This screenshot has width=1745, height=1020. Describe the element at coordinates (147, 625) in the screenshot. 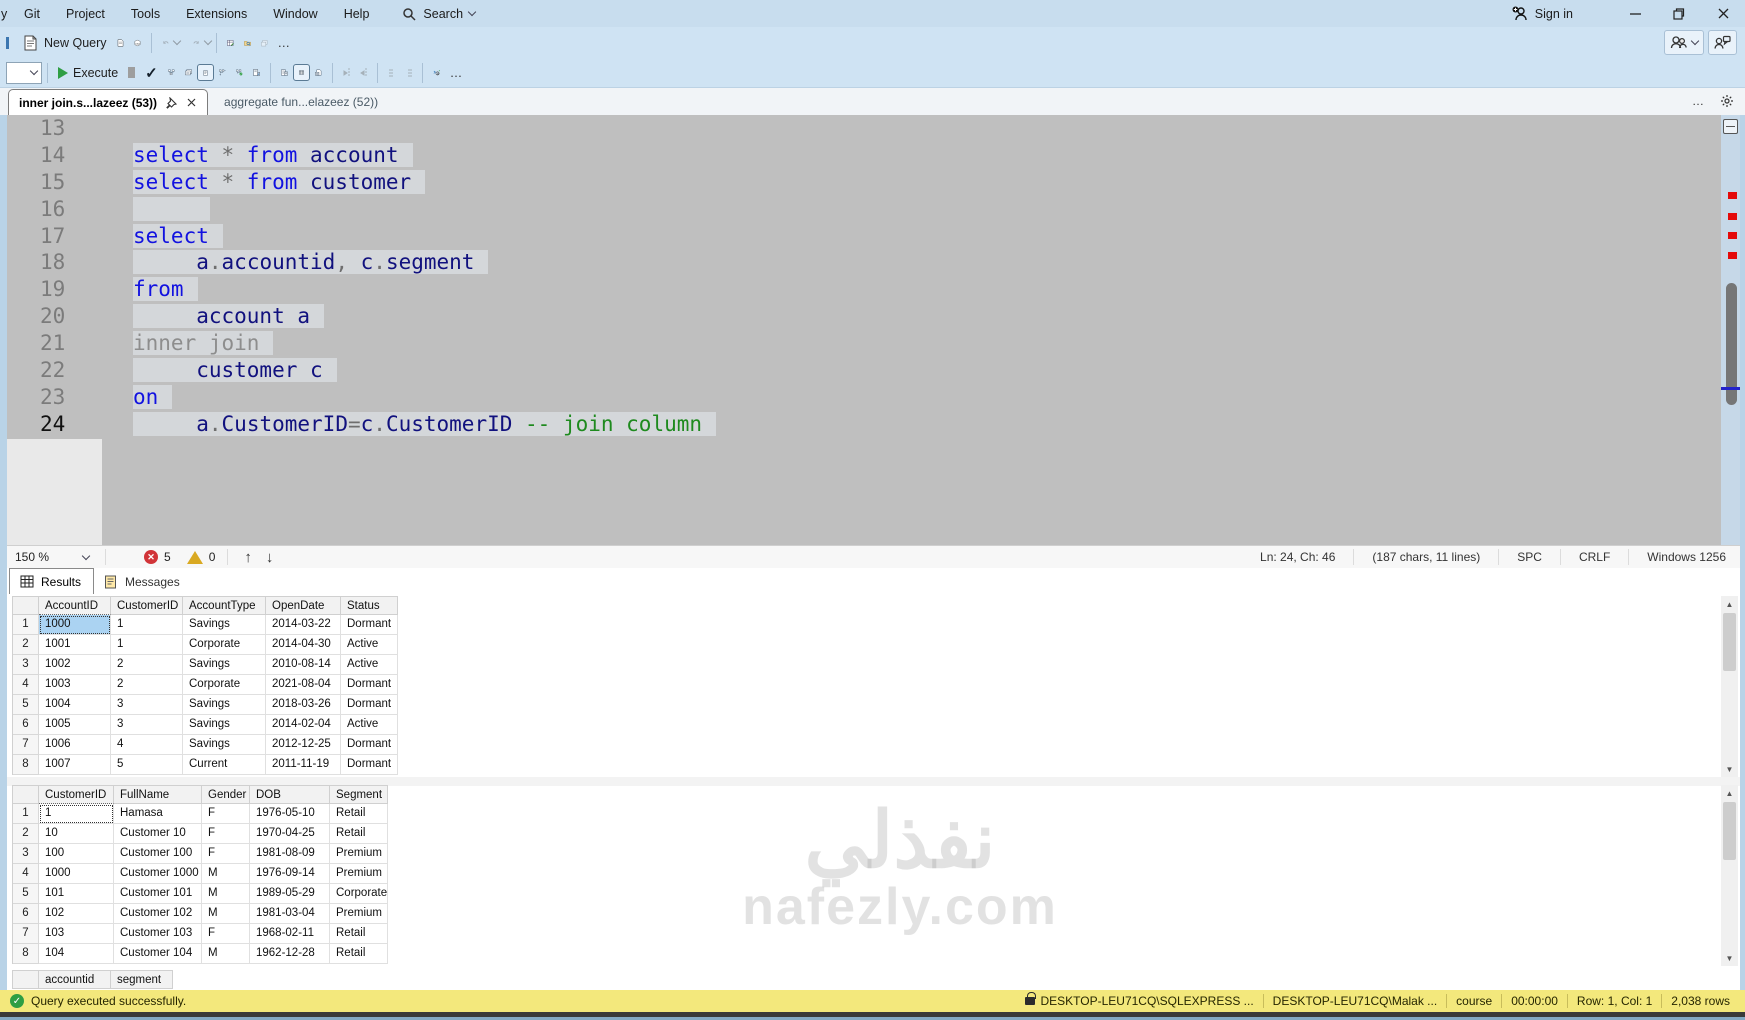

I see `grid-cell: 1` at that location.